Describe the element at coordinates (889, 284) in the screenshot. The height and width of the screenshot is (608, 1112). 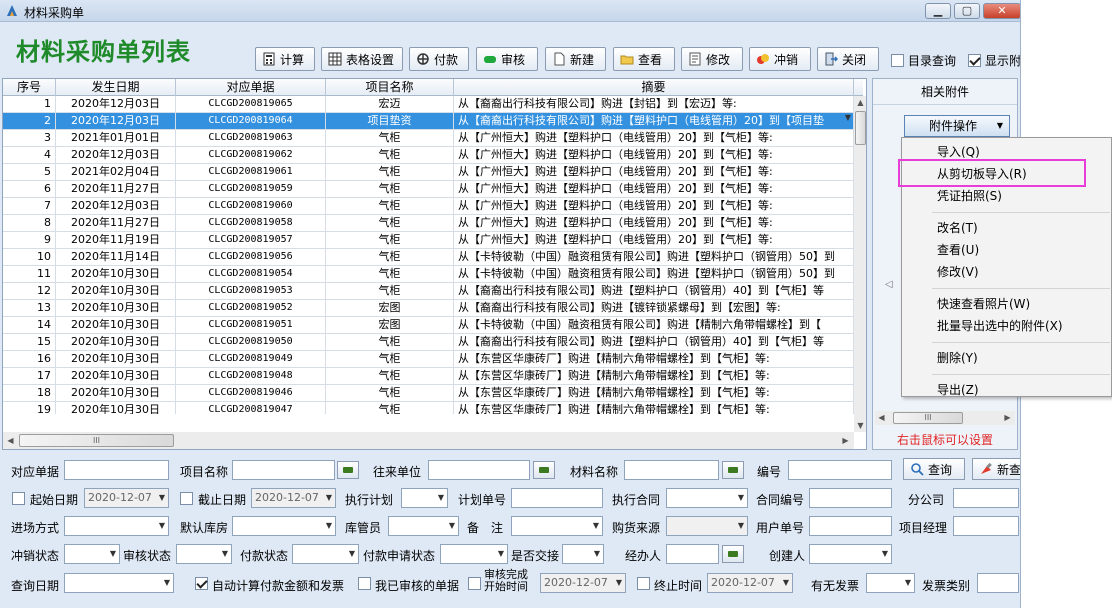
I see `attachment-nav-left-icon: ◁` at that location.